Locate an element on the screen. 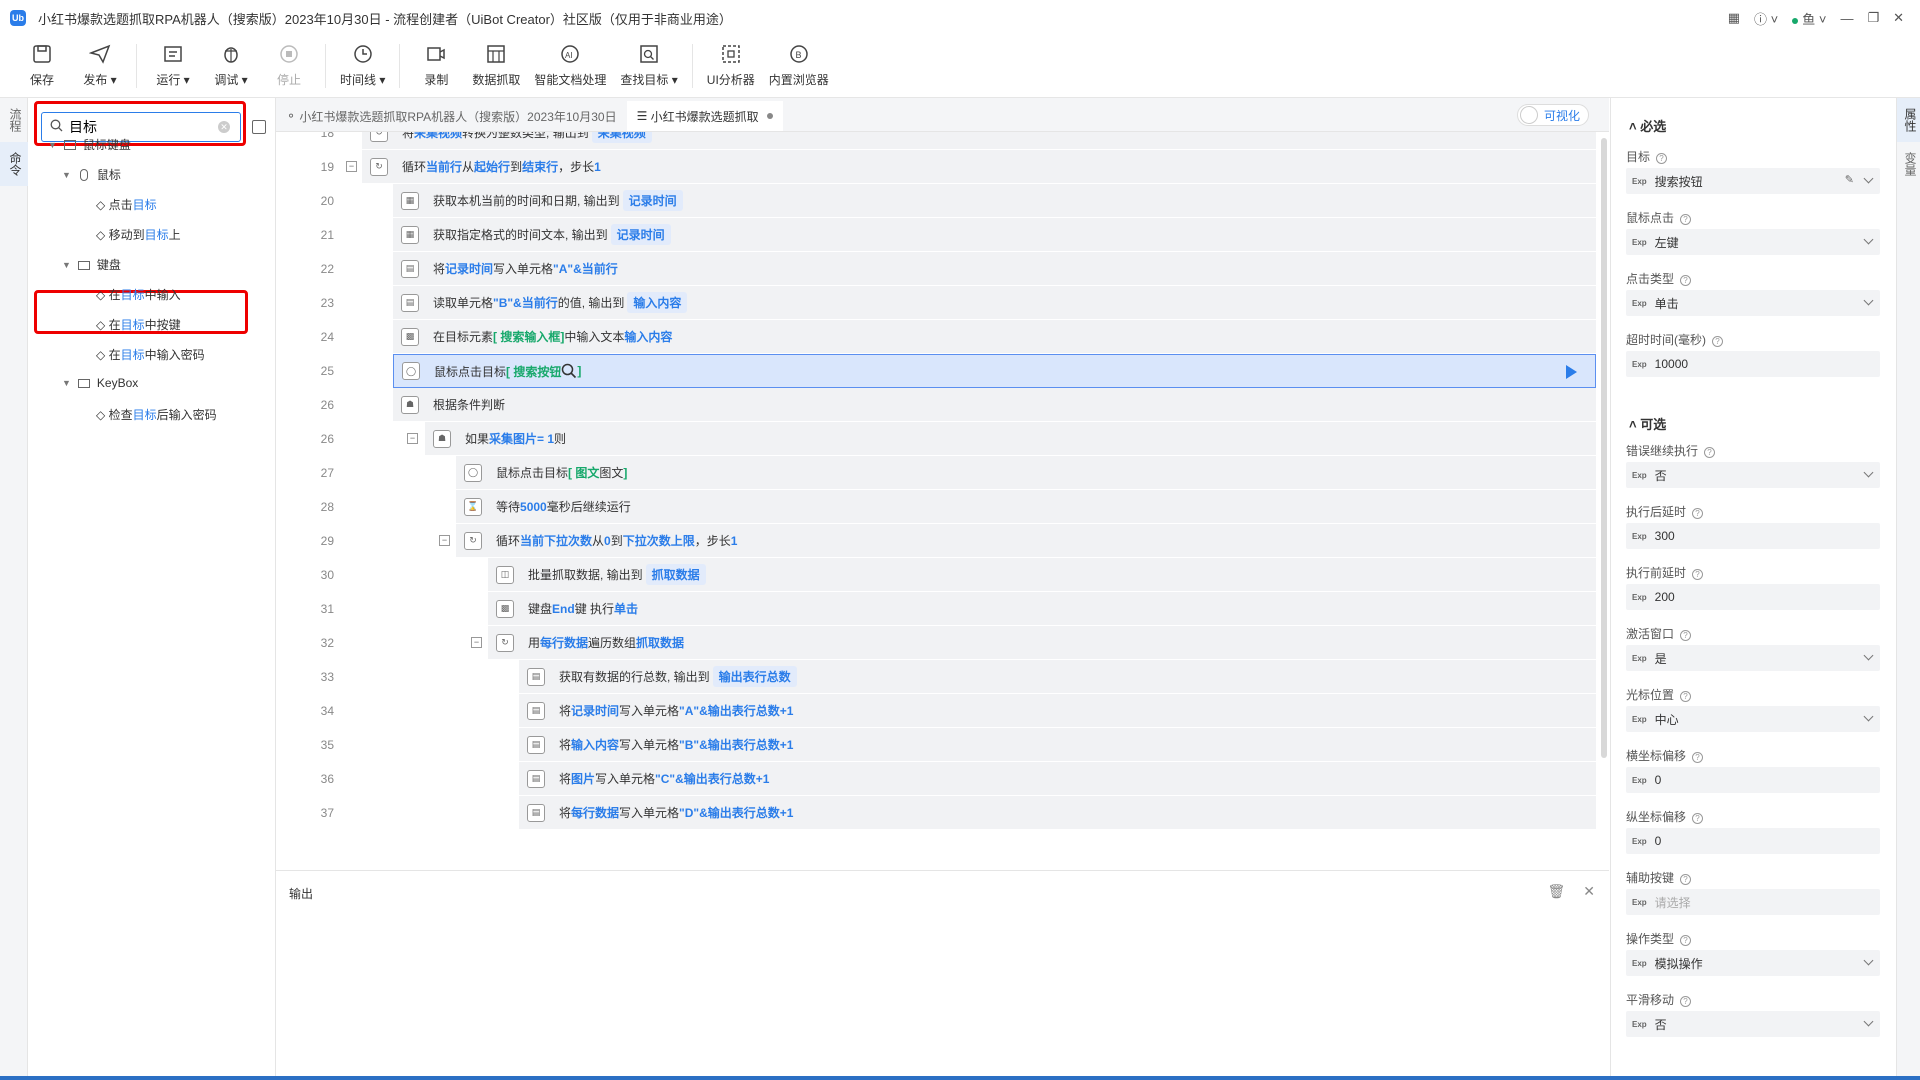 The image size is (1920, 1080). tab-command: 命令 is located at coordinates (15, 164).